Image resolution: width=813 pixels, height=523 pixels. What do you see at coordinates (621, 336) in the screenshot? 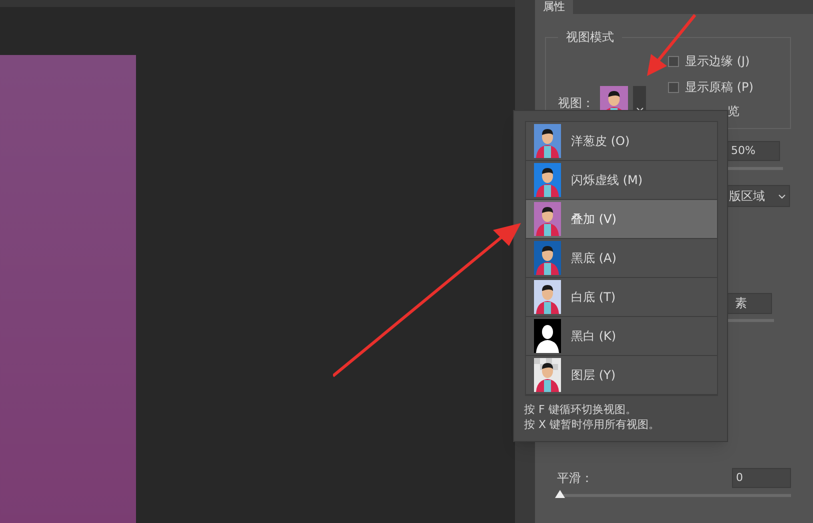
I see `view-menu-item: 黑白 (K)` at bounding box center [621, 336].